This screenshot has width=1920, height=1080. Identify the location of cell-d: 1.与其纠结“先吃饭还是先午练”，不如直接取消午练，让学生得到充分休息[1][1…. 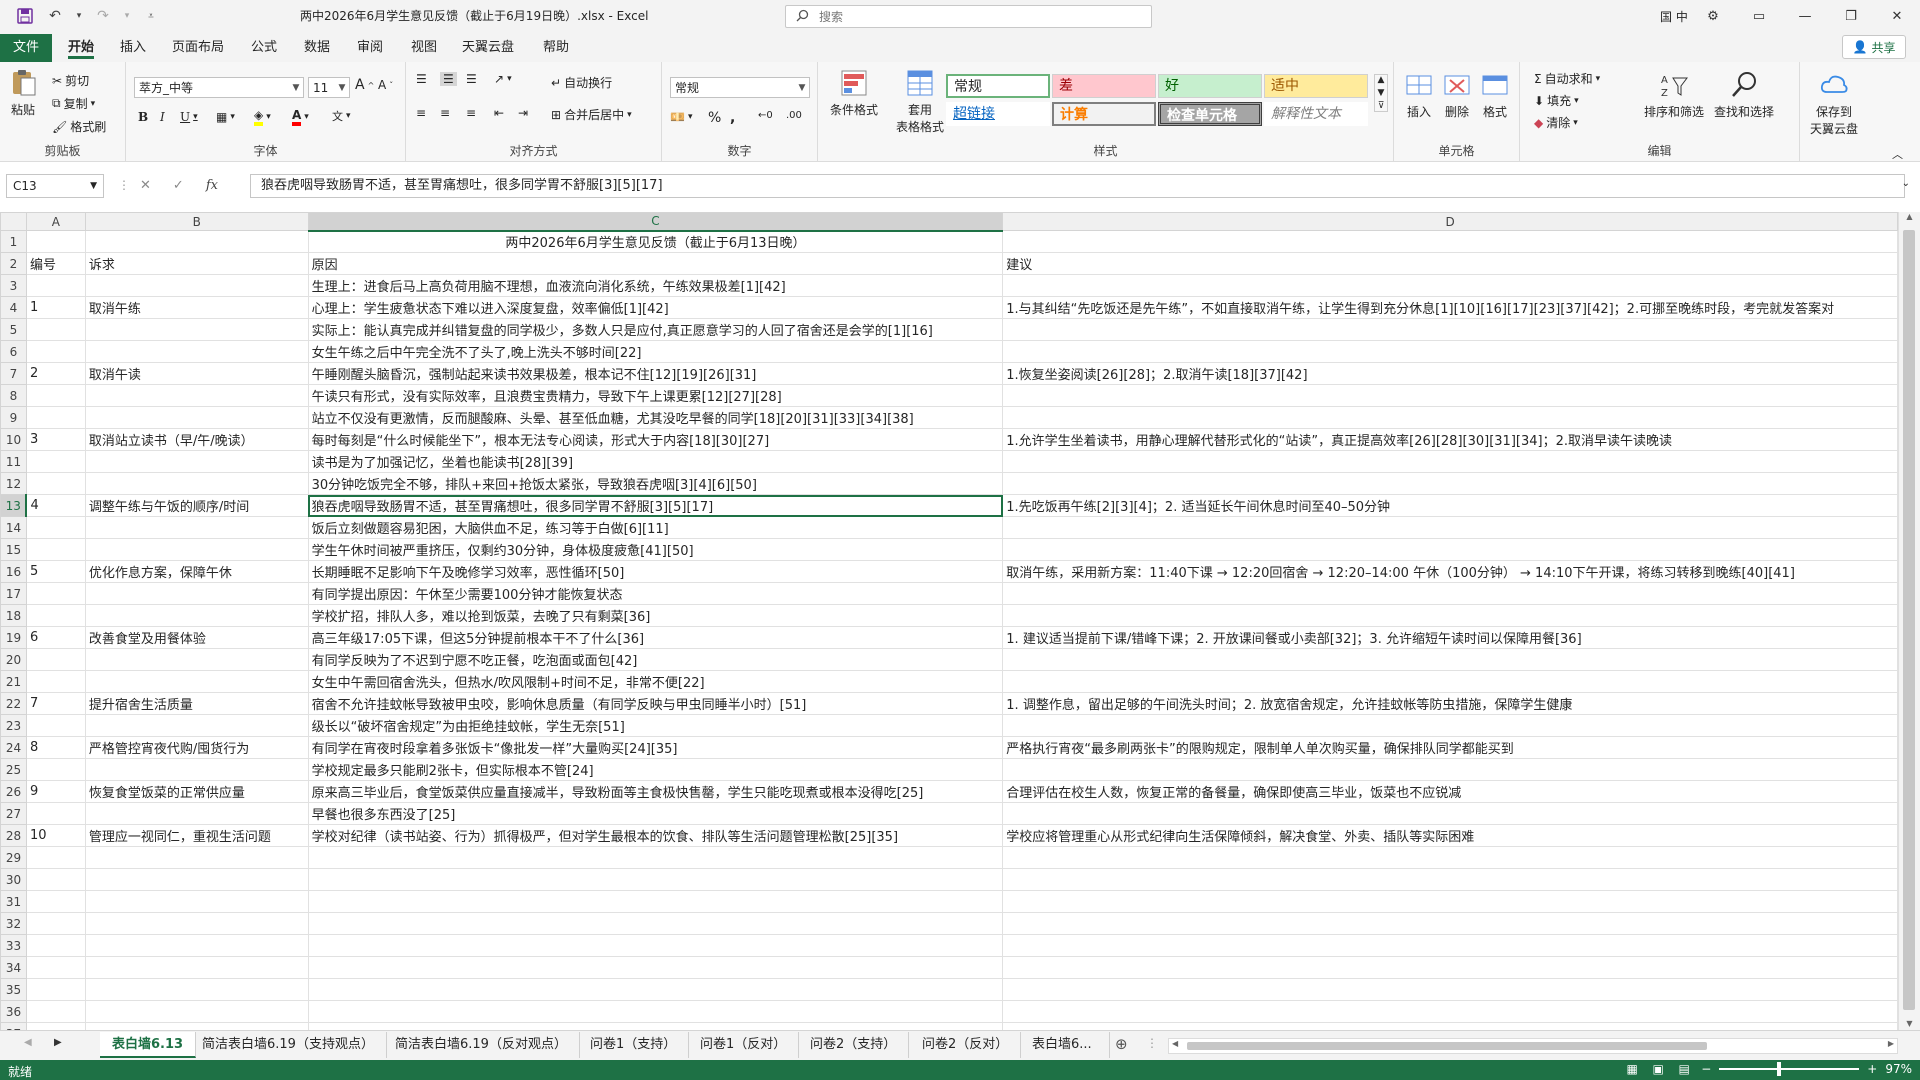
(1450, 307).